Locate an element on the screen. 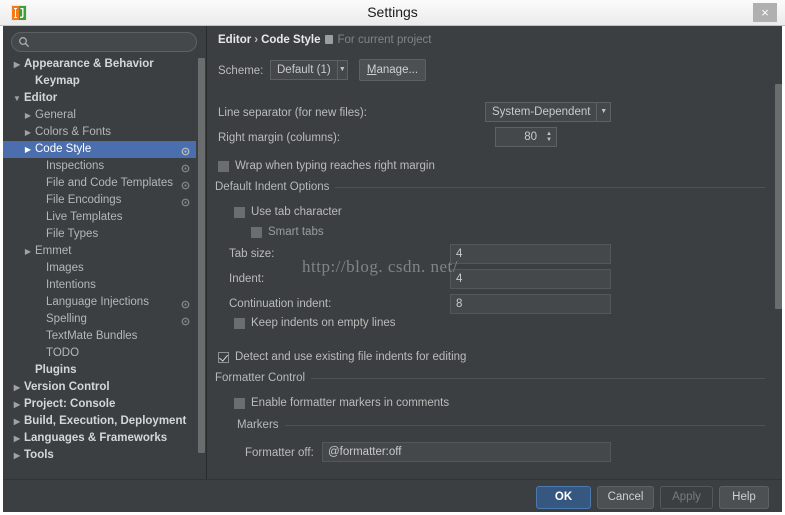 This screenshot has width=785, height=515. continuation-indent-input is located at coordinates (530, 304).